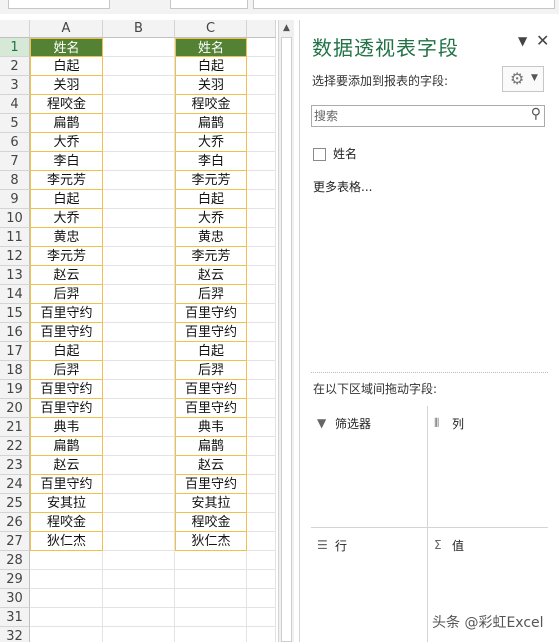 This screenshot has width=559, height=642. What do you see at coordinates (211, 522) in the screenshot?
I see `cell-c: 程咬金` at bounding box center [211, 522].